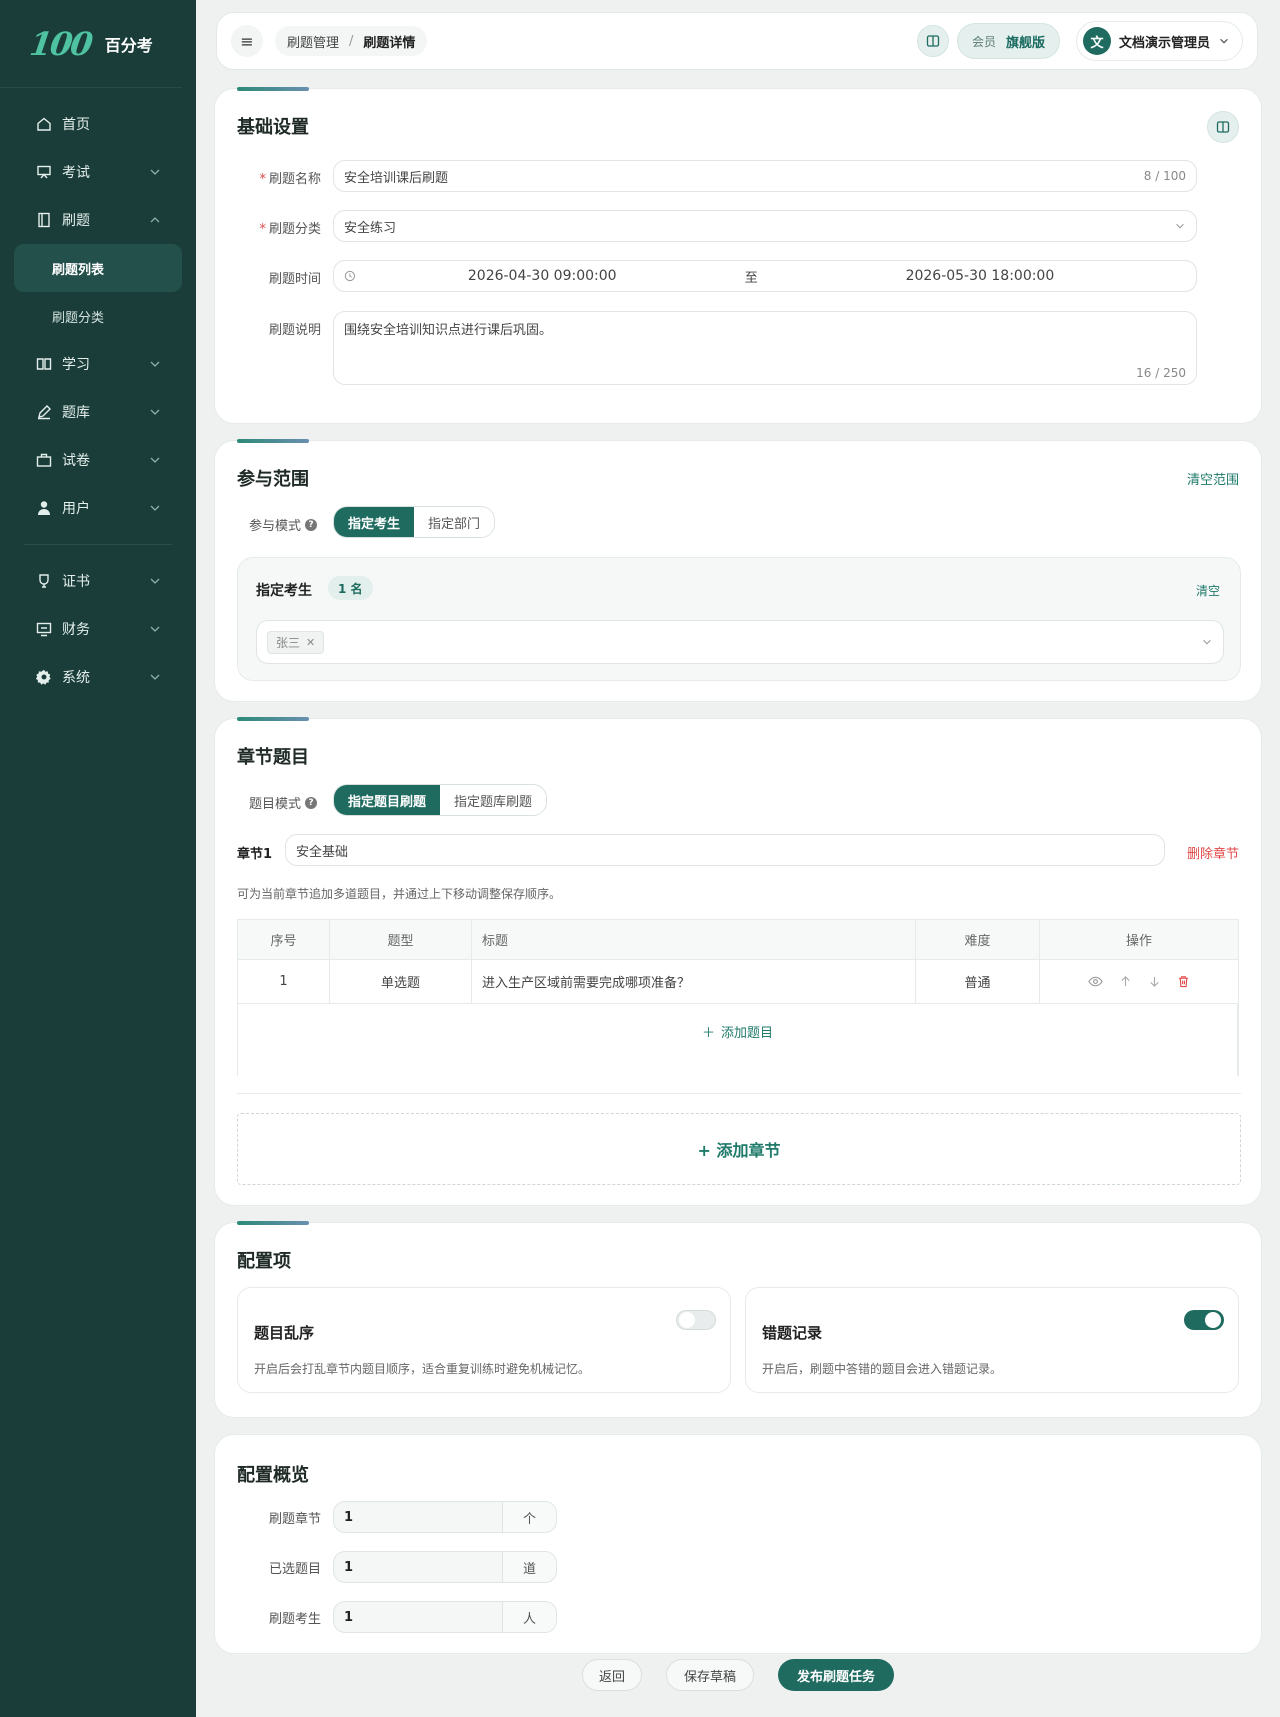 Image resolution: width=1280 pixels, height=1717 pixels. I want to click on option-title: 错题记录, so click(792, 1333).